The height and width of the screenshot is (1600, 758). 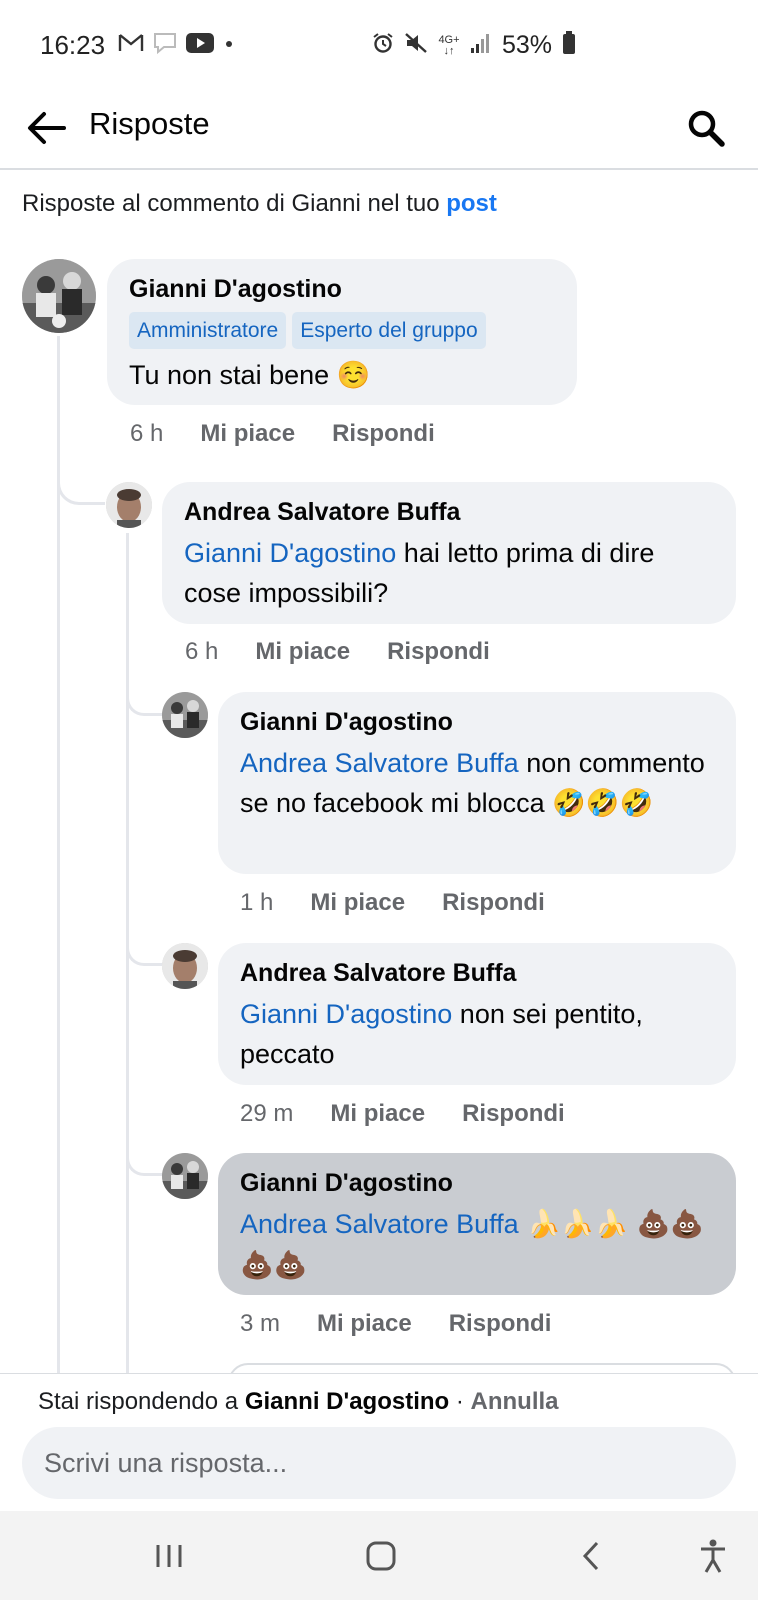 I want to click on page-title: Risposte, so click(x=149, y=123).